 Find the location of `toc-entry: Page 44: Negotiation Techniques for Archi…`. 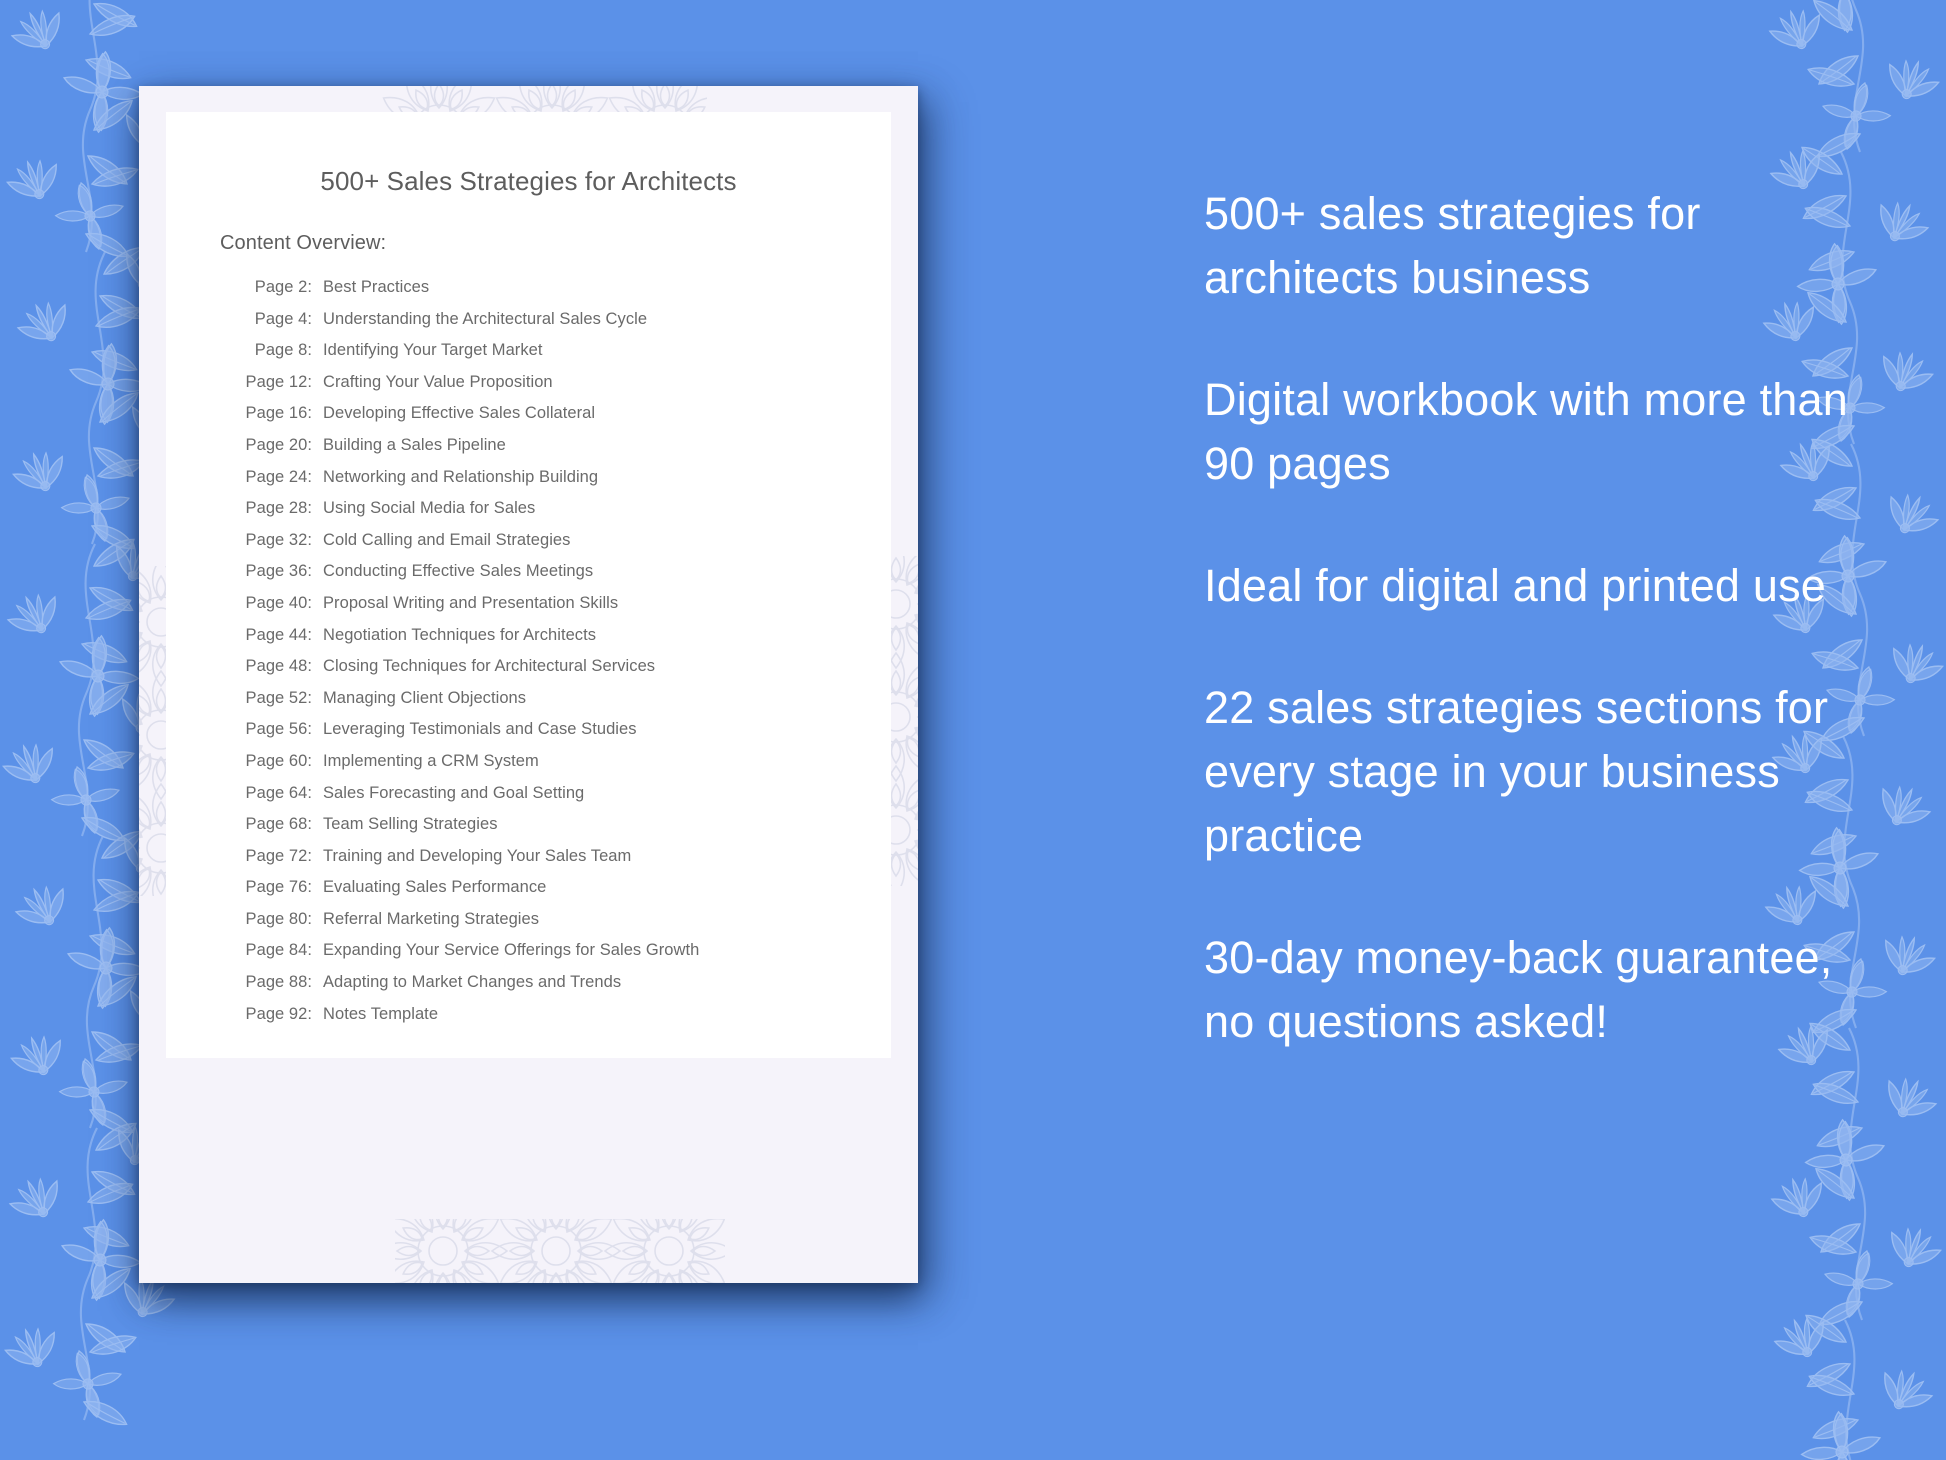

toc-entry: Page 44: Negotiation Techniques for Archi… is located at coordinates (567, 636).